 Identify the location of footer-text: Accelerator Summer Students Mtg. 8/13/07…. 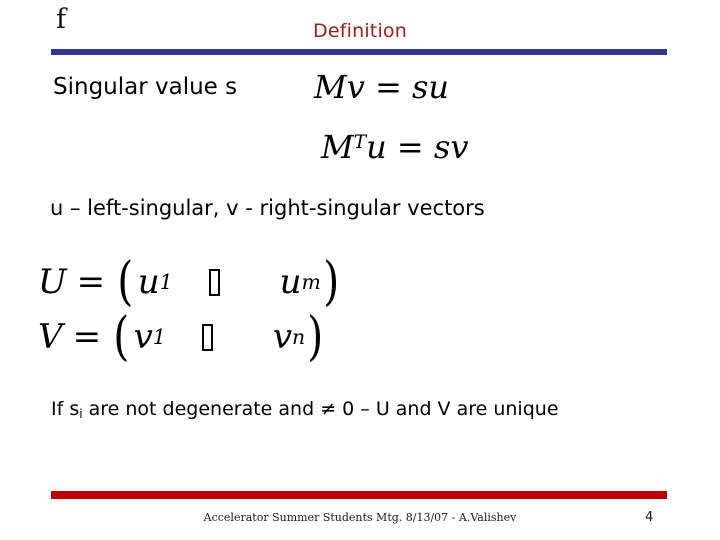
(360, 517).